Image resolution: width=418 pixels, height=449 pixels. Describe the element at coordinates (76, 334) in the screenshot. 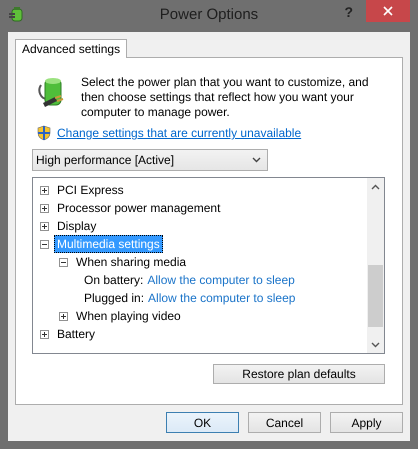

I see `tree-item: Battery` at that location.